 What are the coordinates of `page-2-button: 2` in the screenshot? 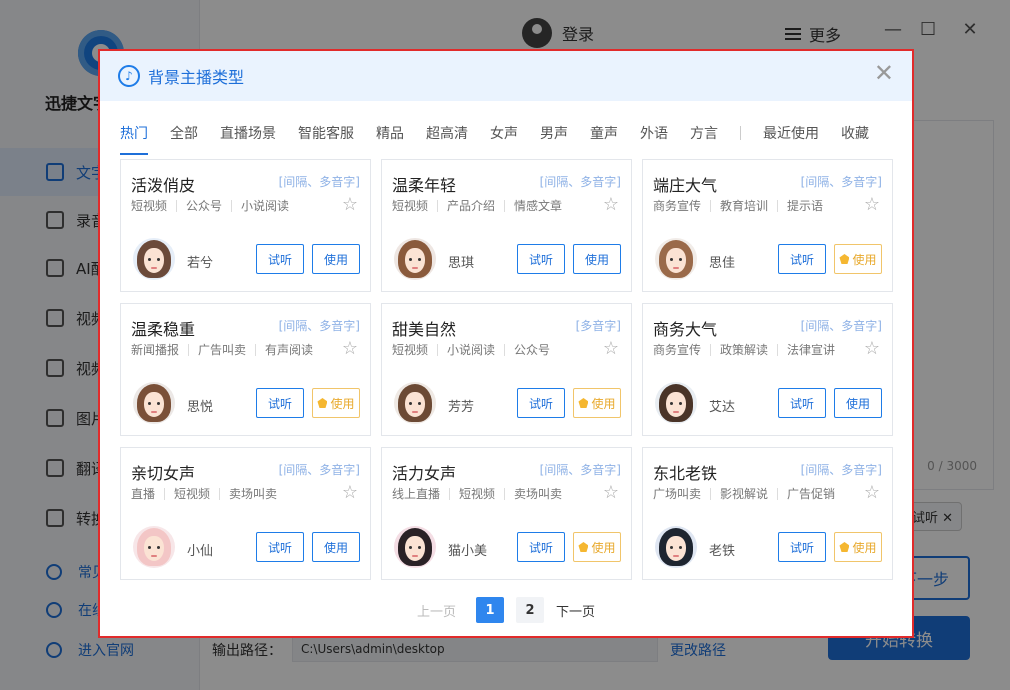 It's located at (530, 610).